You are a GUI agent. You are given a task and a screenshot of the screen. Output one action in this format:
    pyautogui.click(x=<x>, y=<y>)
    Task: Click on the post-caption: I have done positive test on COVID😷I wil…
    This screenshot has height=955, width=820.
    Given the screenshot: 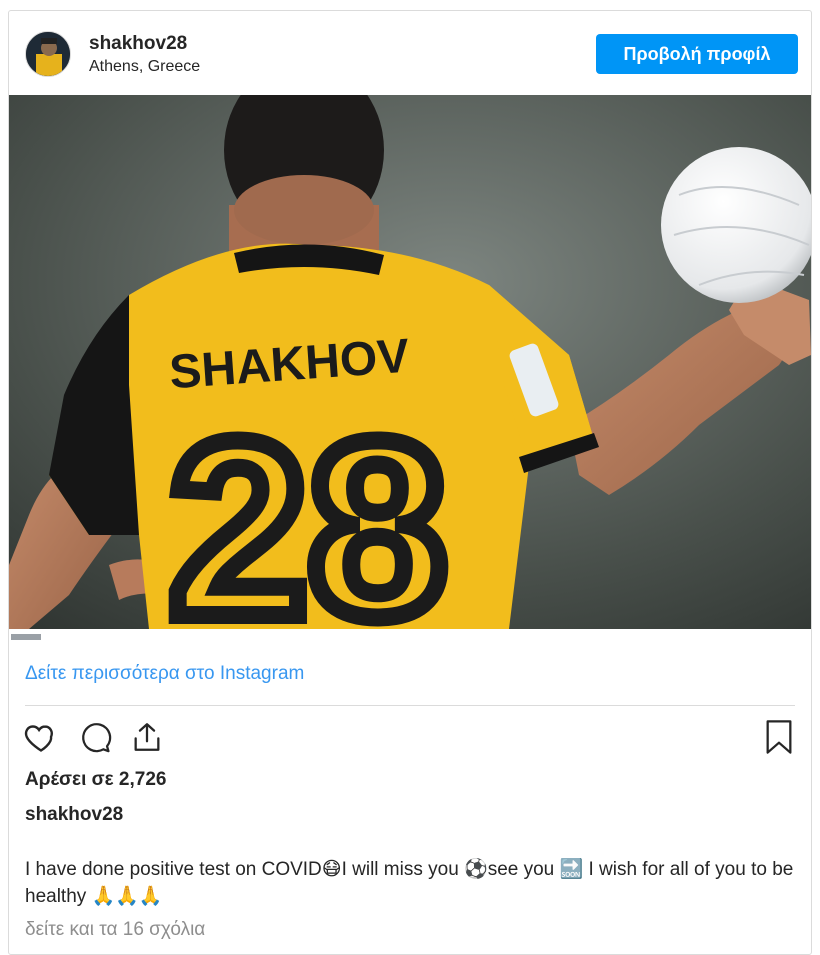 What is the action you would take?
    pyautogui.click(x=409, y=883)
    